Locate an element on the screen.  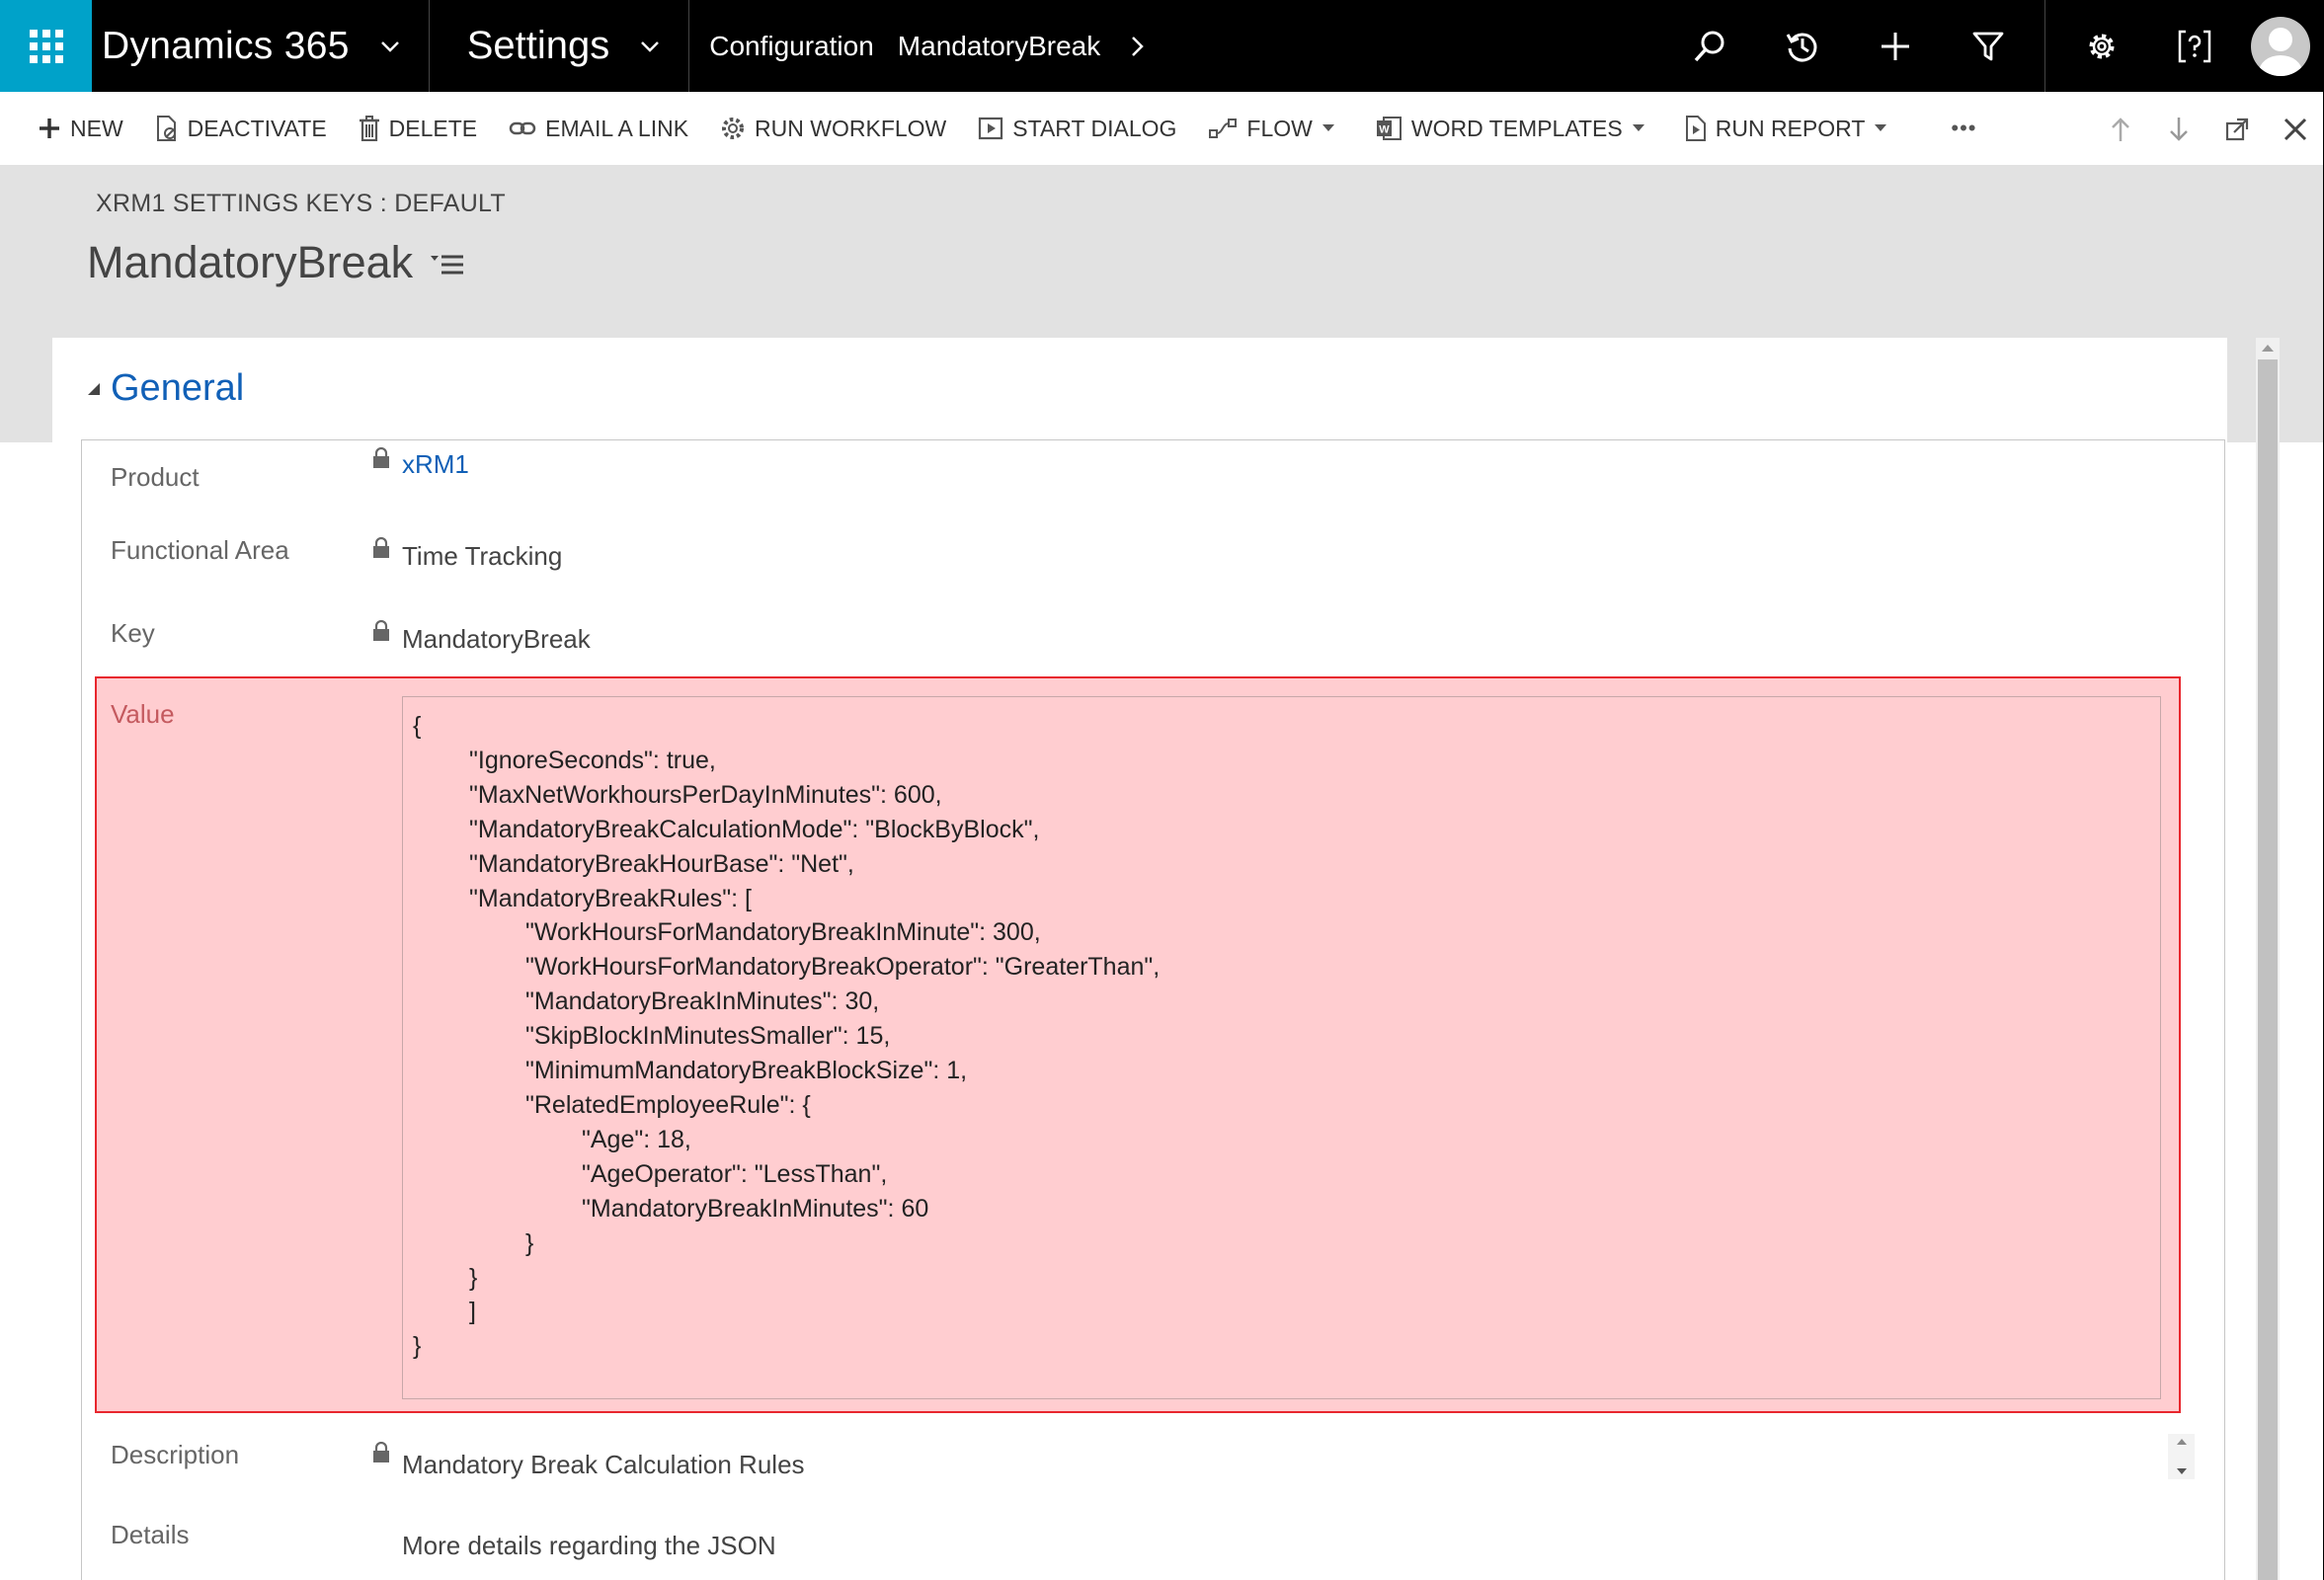
details-label: Details is located at coordinates (150, 1535).